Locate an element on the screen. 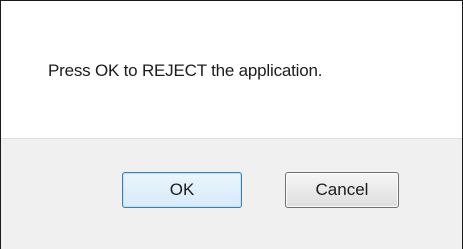 Image resolution: width=463 pixels, height=249 pixels. cancel-button: Cancel is located at coordinates (342, 190).